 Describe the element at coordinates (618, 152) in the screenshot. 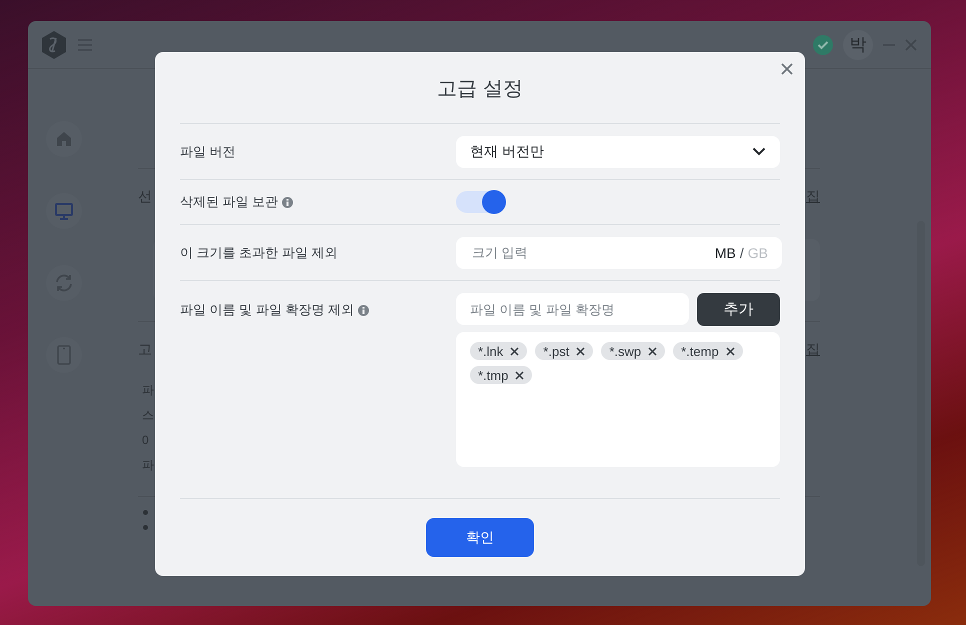

I see `version-dropdown: 현재 버전만` at that location.